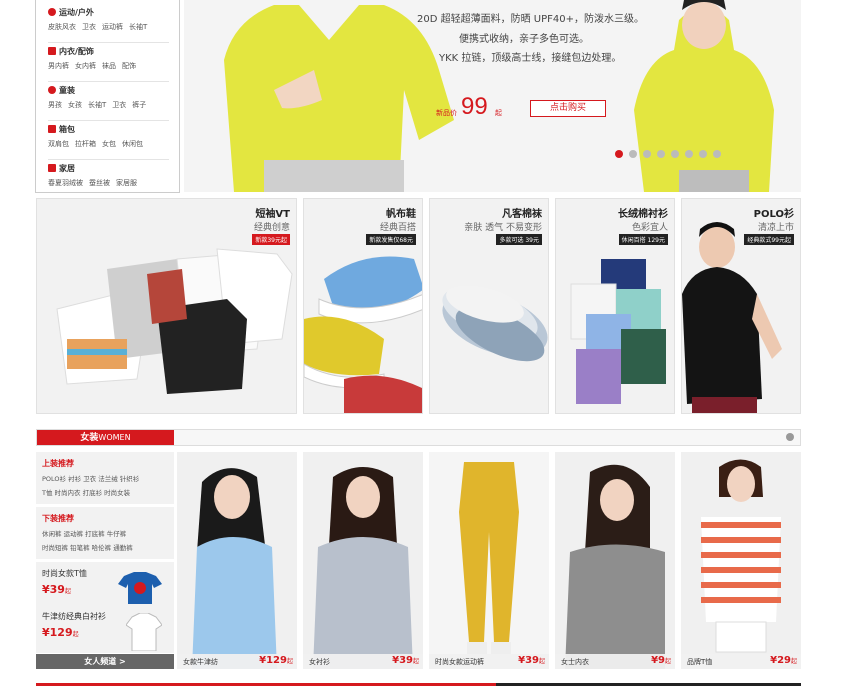 Image resolution: width=842 pixels, height=686 pixels. Describe the element at coordinates (615, 560) in the screenshot. I see `women-product-card: 女士内衣 ¥9起` at that location.